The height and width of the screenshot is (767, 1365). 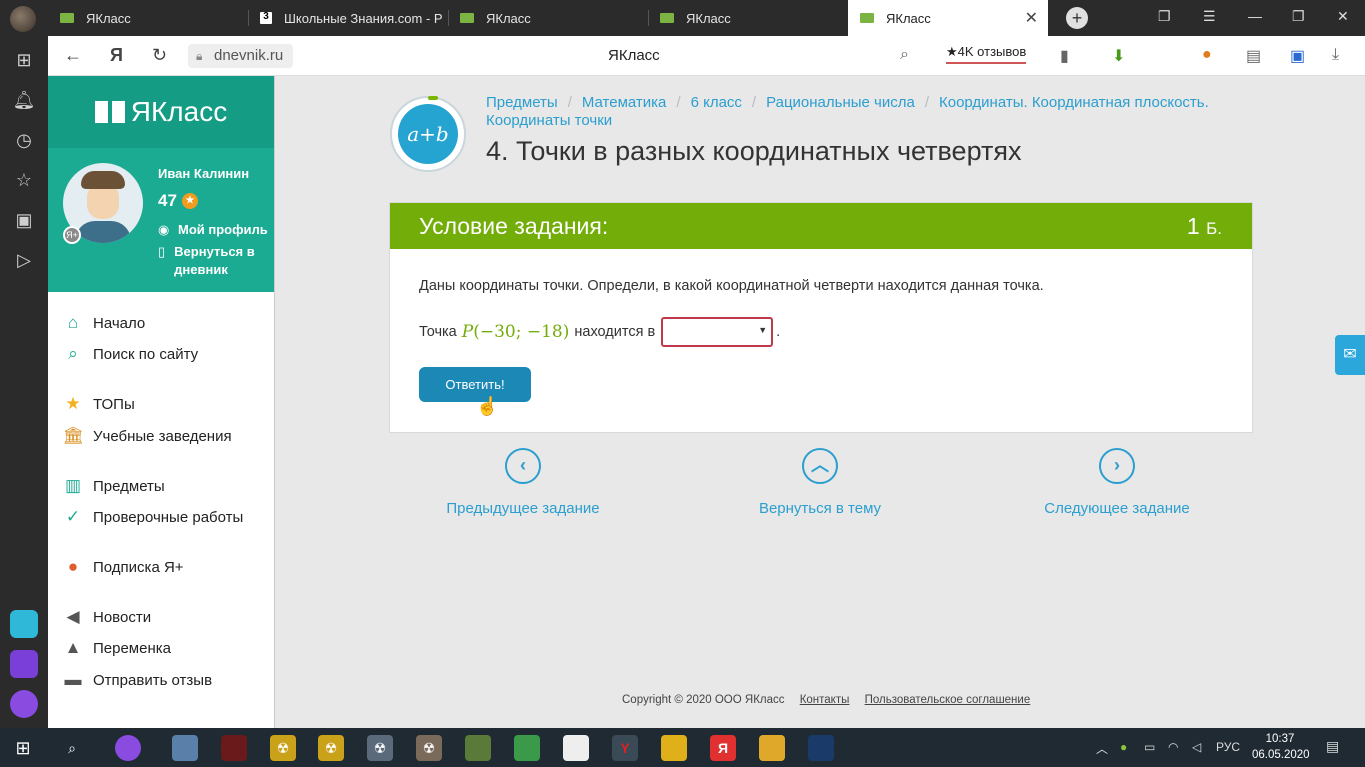 I want to click on history-icon: ◷, so click(x=24, y=140).